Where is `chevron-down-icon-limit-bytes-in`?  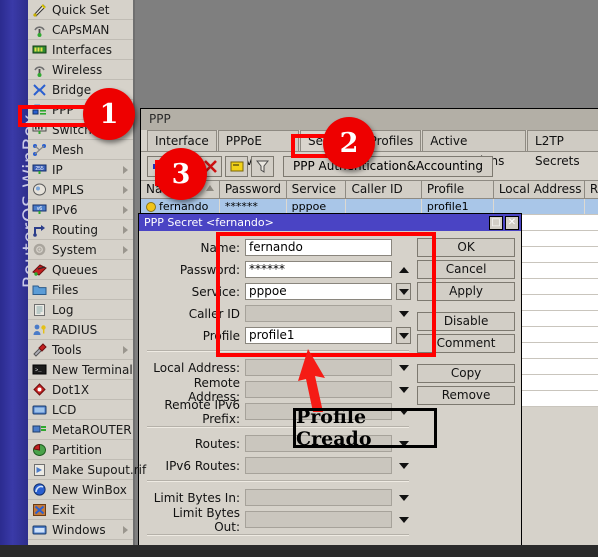
chevron-down-icon-limit-bytes-in is located at coordinates (403, 497).